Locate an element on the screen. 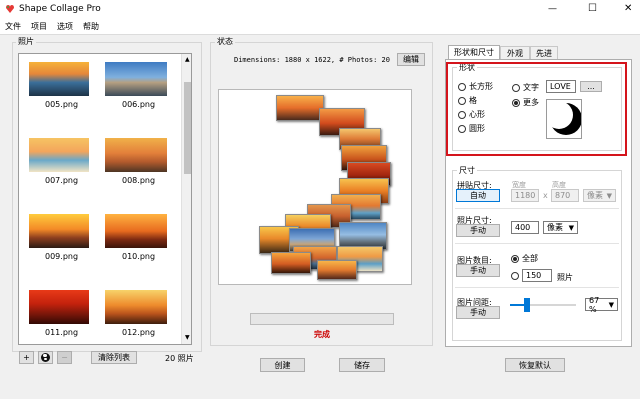 Image resolution: width=640 pixels, height=399 pixels. photos-group-label: 照片 is located at coordinates (26, 41).